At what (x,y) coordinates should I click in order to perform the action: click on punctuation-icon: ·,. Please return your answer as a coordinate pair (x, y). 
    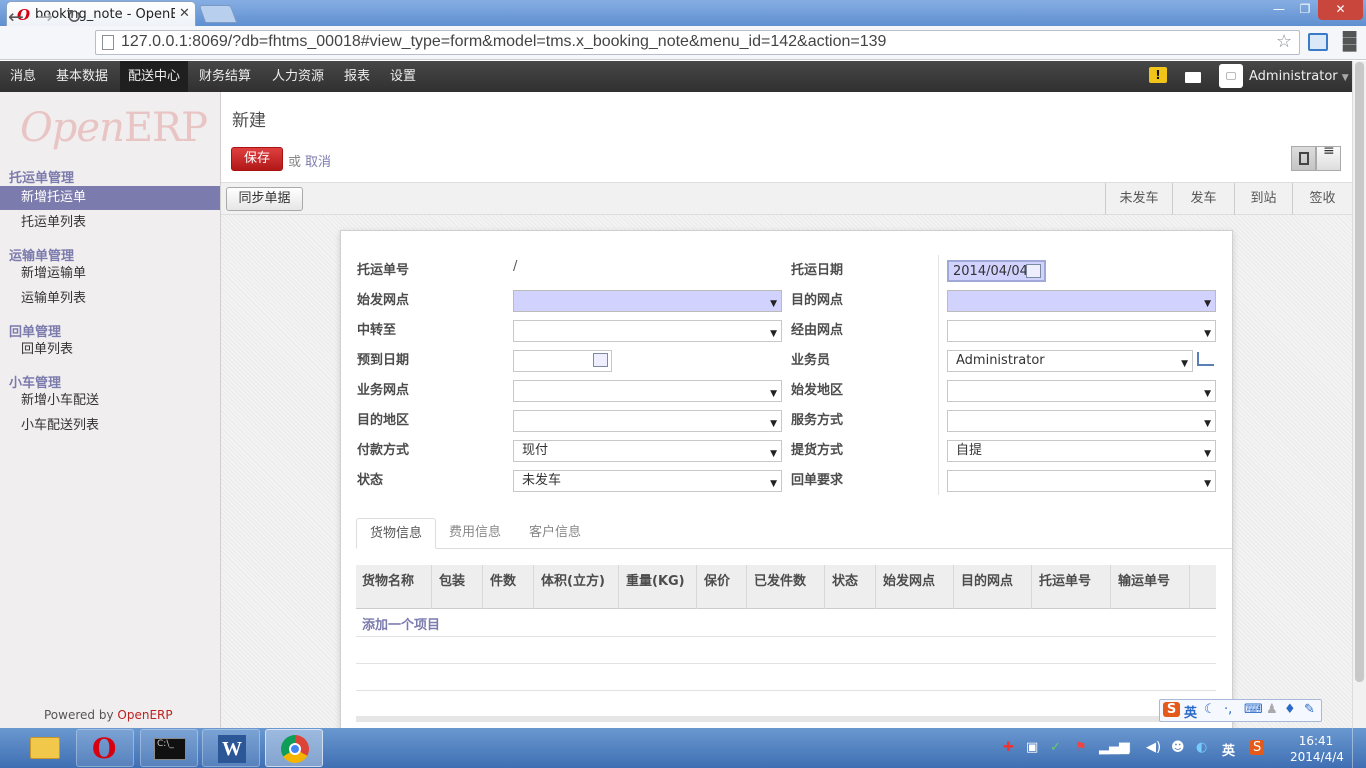
    Looking at the image, I should click on (1228, 709).